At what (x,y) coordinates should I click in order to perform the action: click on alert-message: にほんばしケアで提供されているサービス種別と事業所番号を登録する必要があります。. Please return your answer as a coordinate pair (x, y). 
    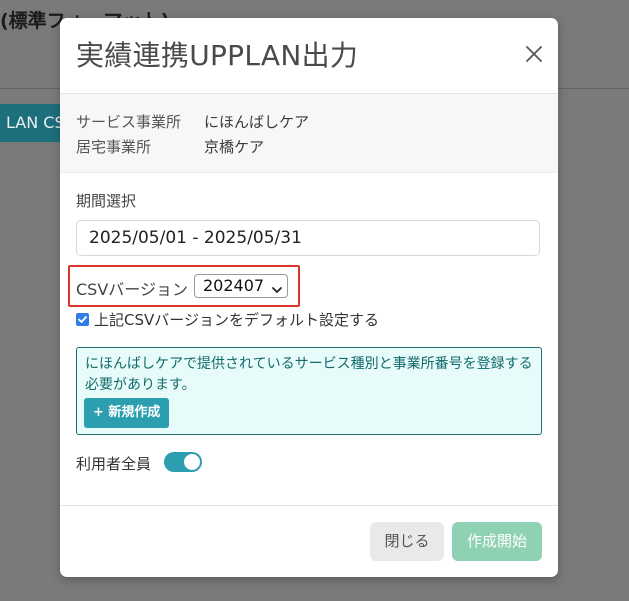
    Looking at the image, I should click on (309, 374).